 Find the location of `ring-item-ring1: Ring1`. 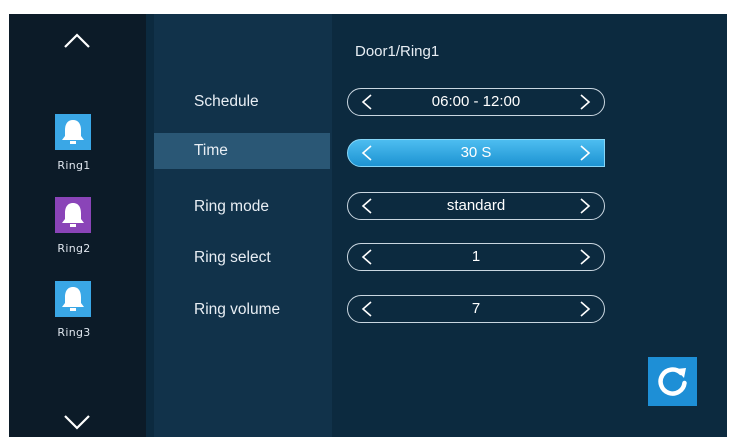

ring-item-ring1: Ring1 is located at coordinates (78, 147).